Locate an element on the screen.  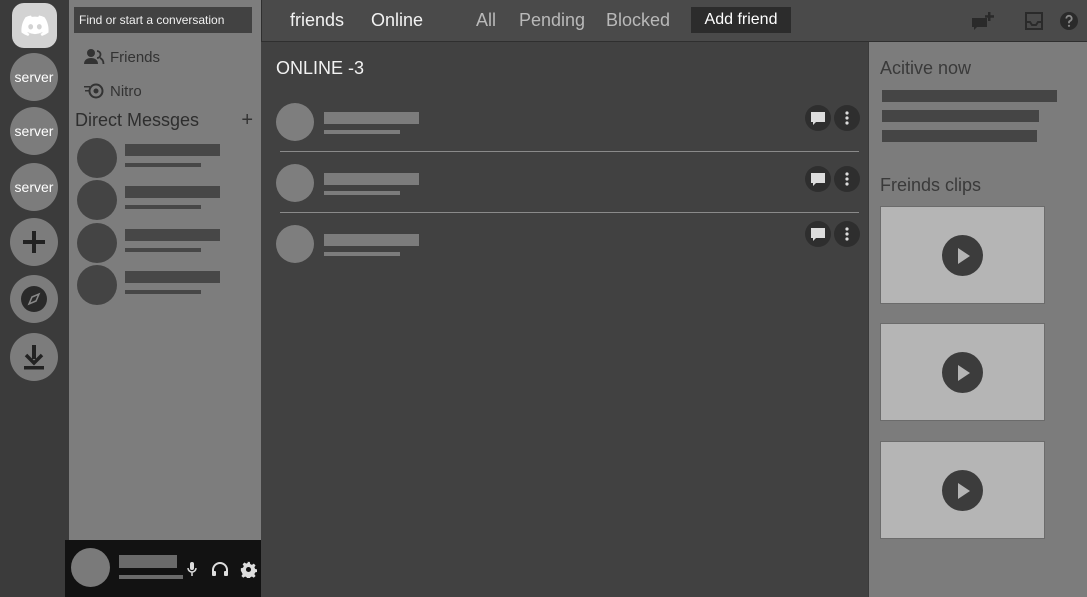
help-icon is located at coordinates (1069, 21).